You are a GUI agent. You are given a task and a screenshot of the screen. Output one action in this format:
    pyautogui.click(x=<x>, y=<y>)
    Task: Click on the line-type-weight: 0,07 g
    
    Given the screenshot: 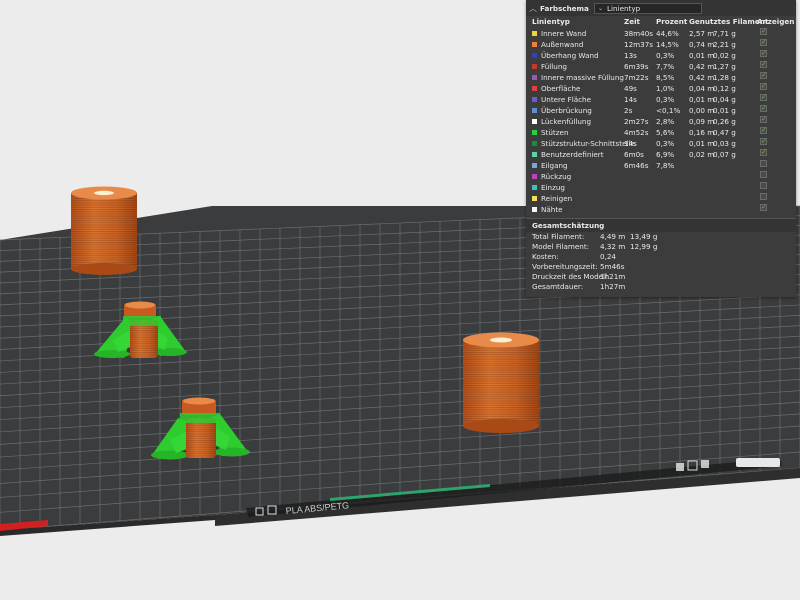 What is the action you would take?
    pyautogui.click(x=724, y=154)
    